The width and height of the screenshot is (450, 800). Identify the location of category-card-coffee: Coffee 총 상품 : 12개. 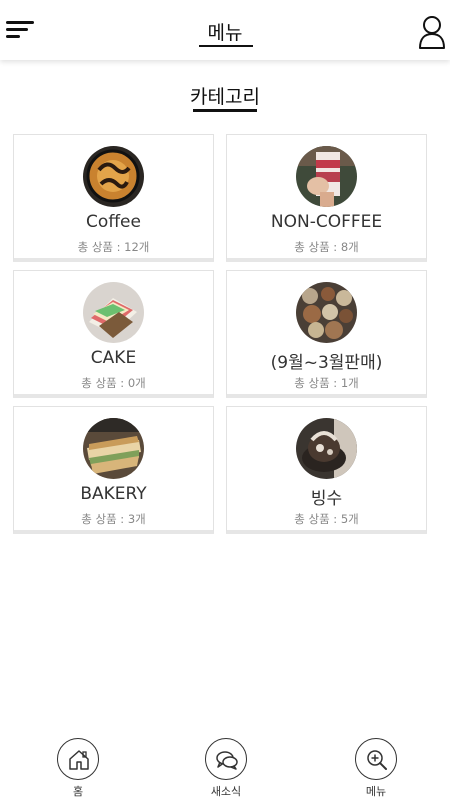
(113, 198).